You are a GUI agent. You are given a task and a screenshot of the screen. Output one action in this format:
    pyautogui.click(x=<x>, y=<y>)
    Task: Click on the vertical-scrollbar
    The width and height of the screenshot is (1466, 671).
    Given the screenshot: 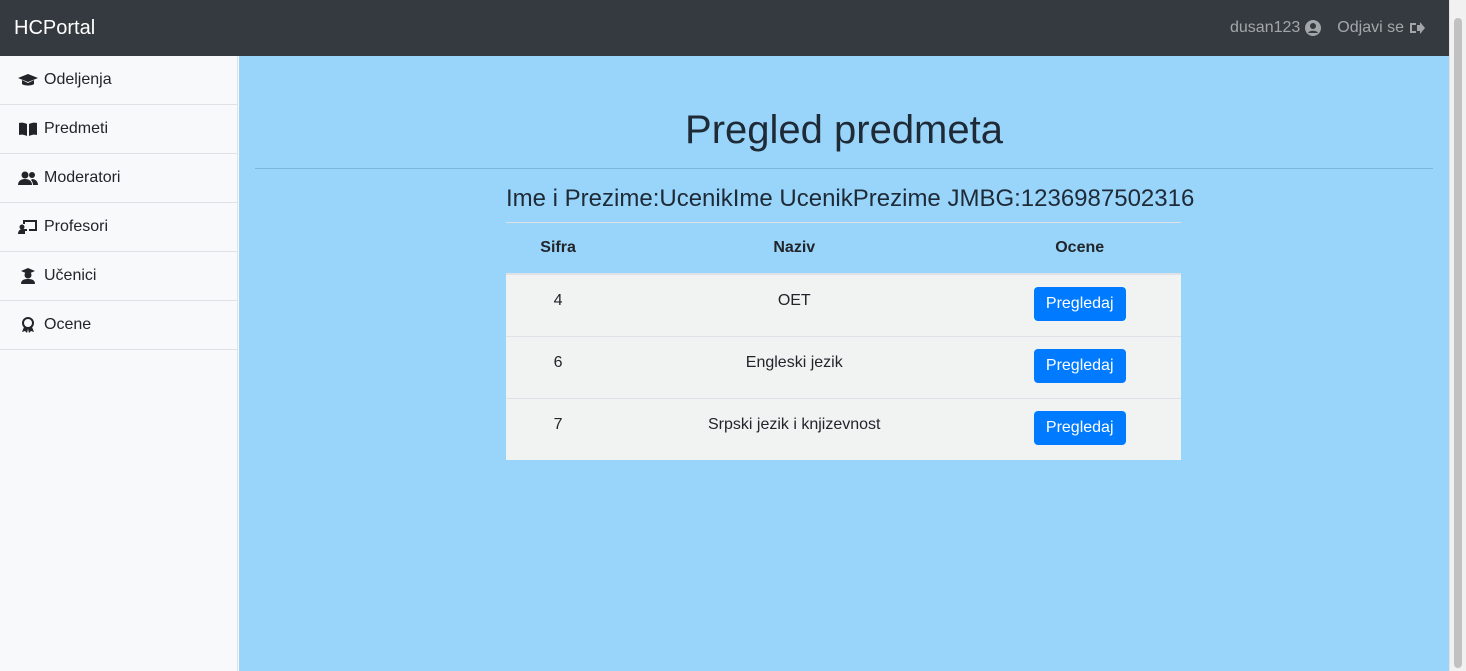 What is the action you would take?
    pyautogui.click(x=1457, y=335)
    